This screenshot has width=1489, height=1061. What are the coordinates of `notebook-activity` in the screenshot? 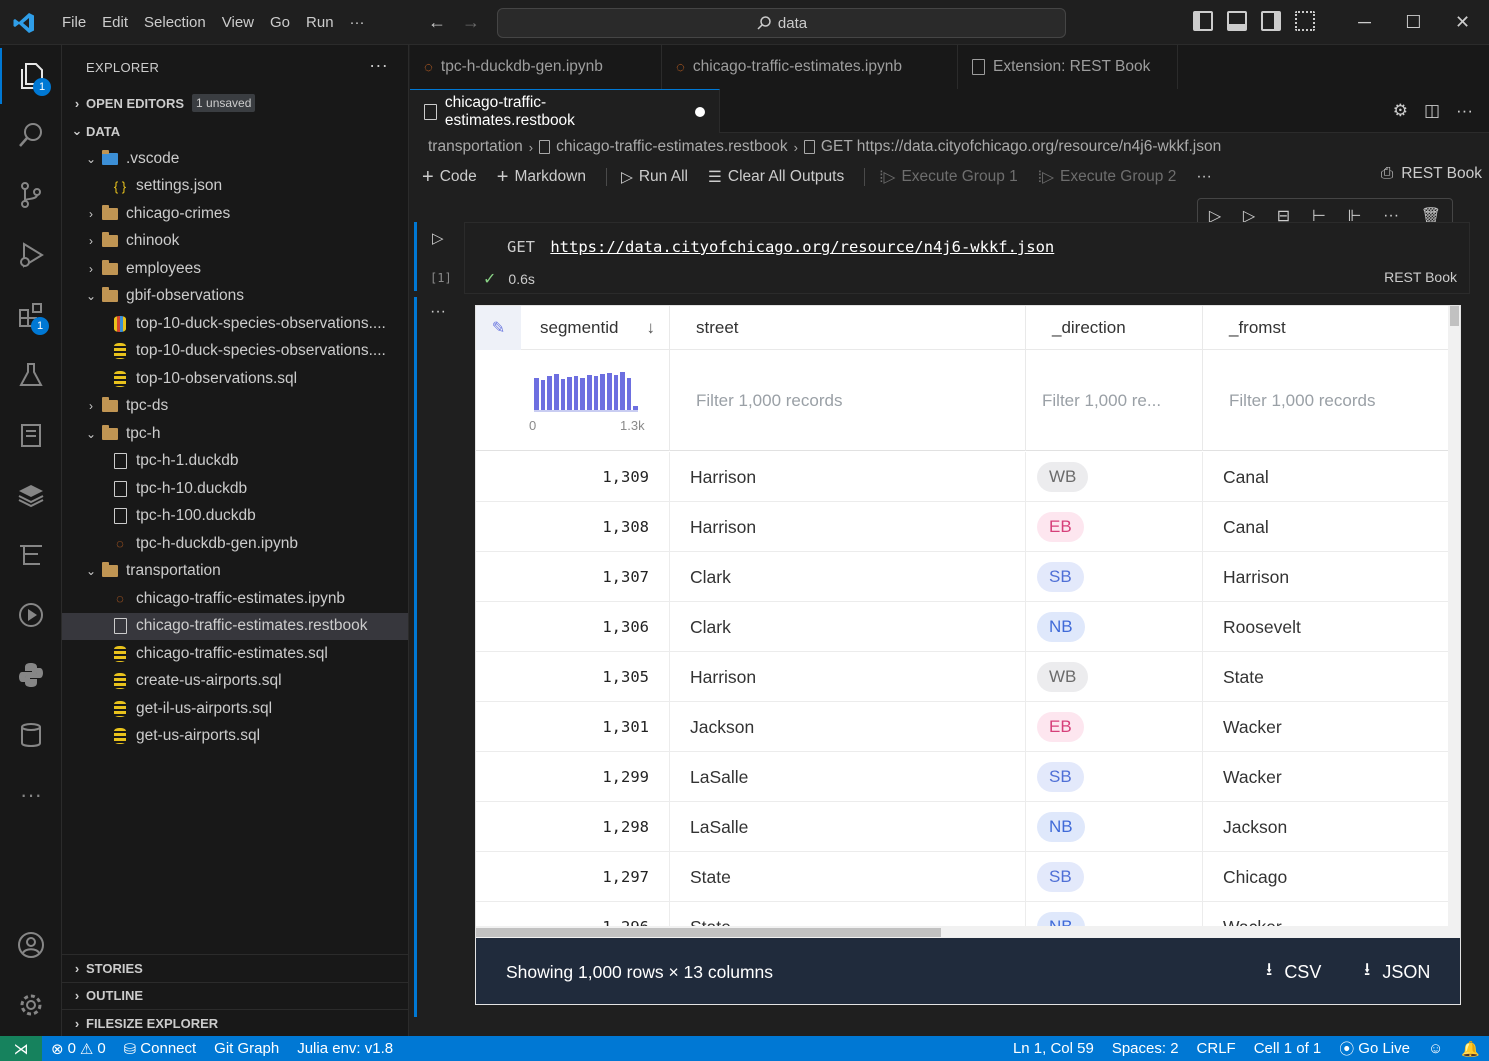 It's located at (31, 435).